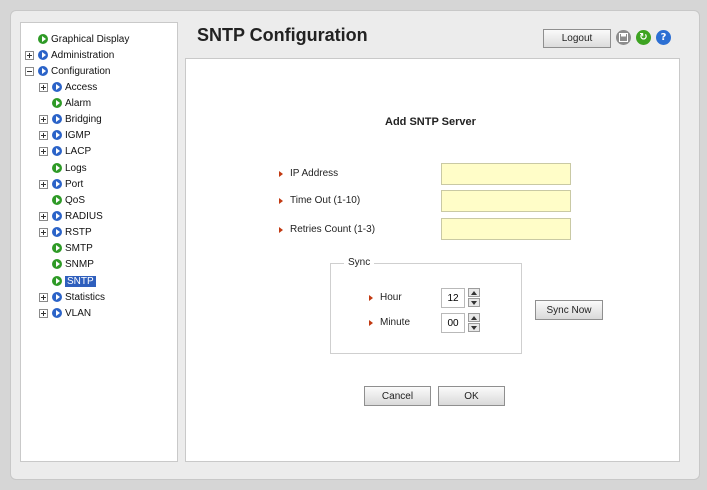  I want to click on sync-now-button: Sync Now, so click(569, 310).